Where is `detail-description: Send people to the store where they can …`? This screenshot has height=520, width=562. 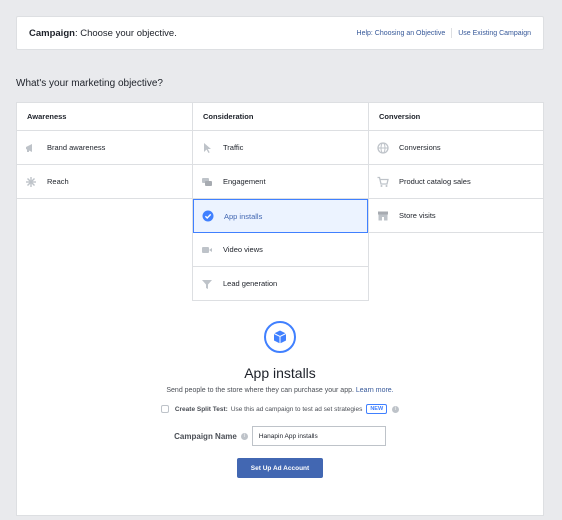 detail-description: Send people to the store where they can … is located at coordinates (280, 390).